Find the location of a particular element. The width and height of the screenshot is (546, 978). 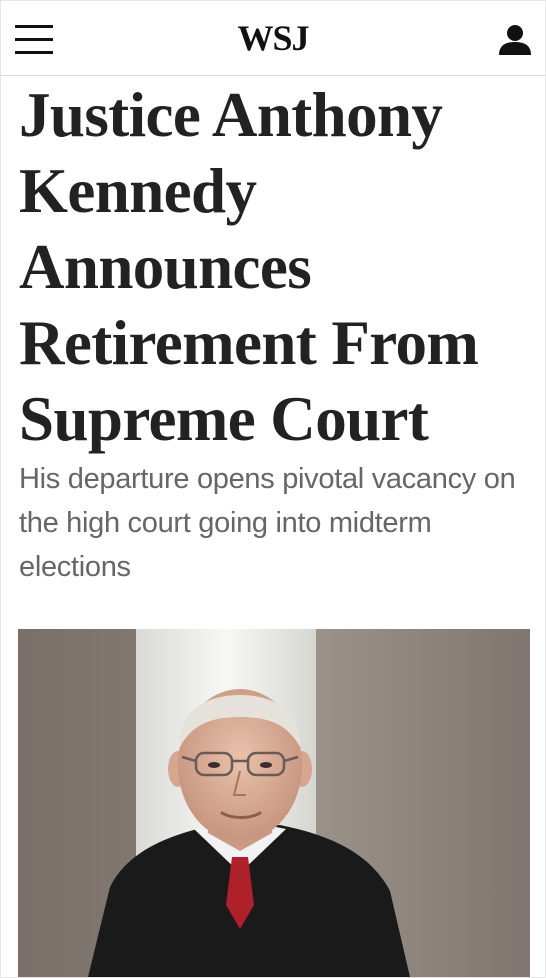

top-navigation-bar: WSJ is located at coordinates (273, 38).